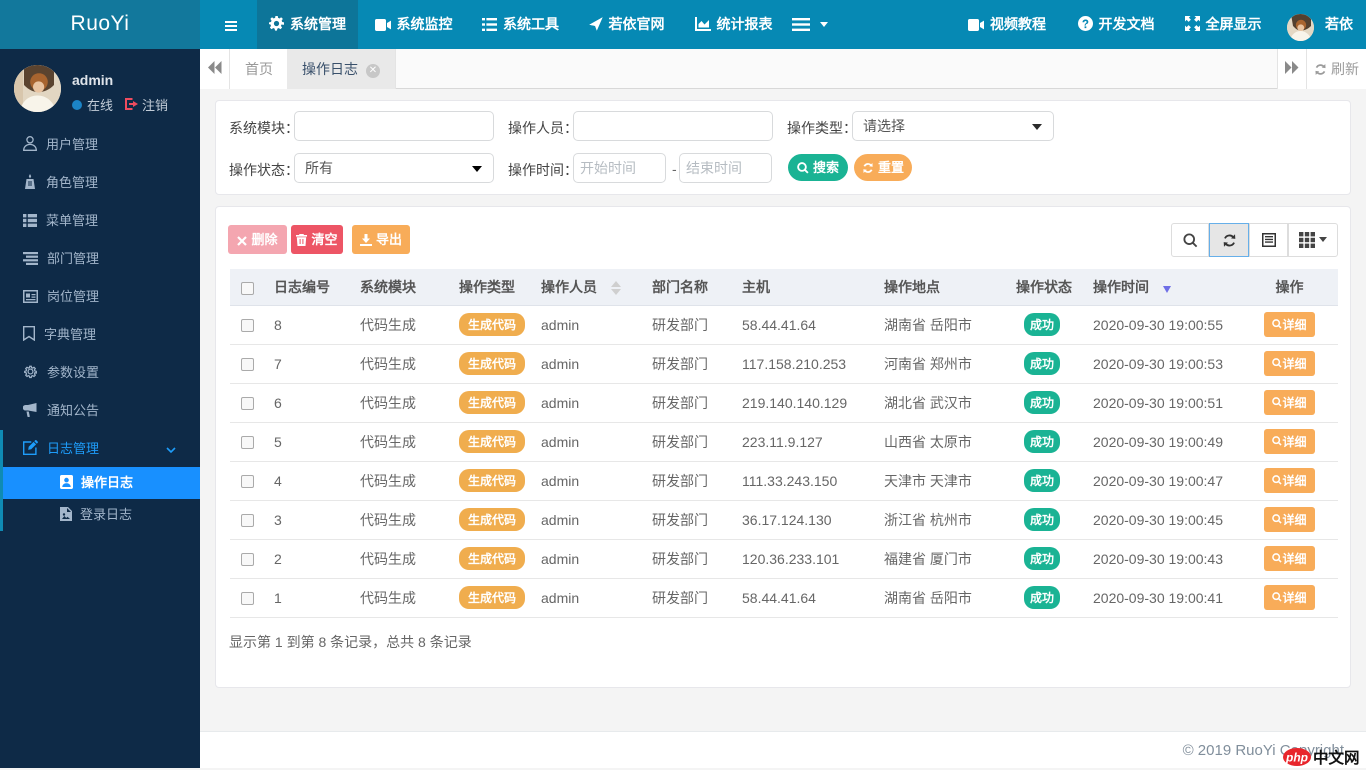  What do you see at coordinates (1336, 757) in the screenshot?
I see `svg-text: 中文网` at bounding box center [1336, 757].